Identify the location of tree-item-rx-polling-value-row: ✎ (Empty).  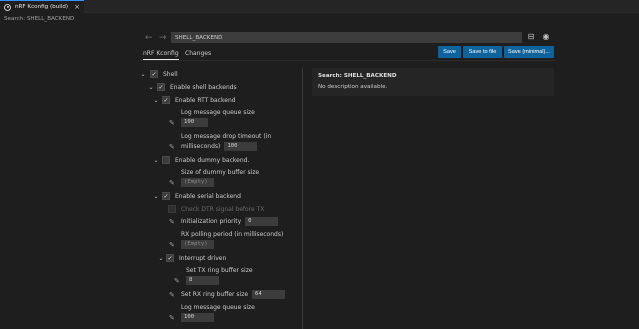
(191, 244).